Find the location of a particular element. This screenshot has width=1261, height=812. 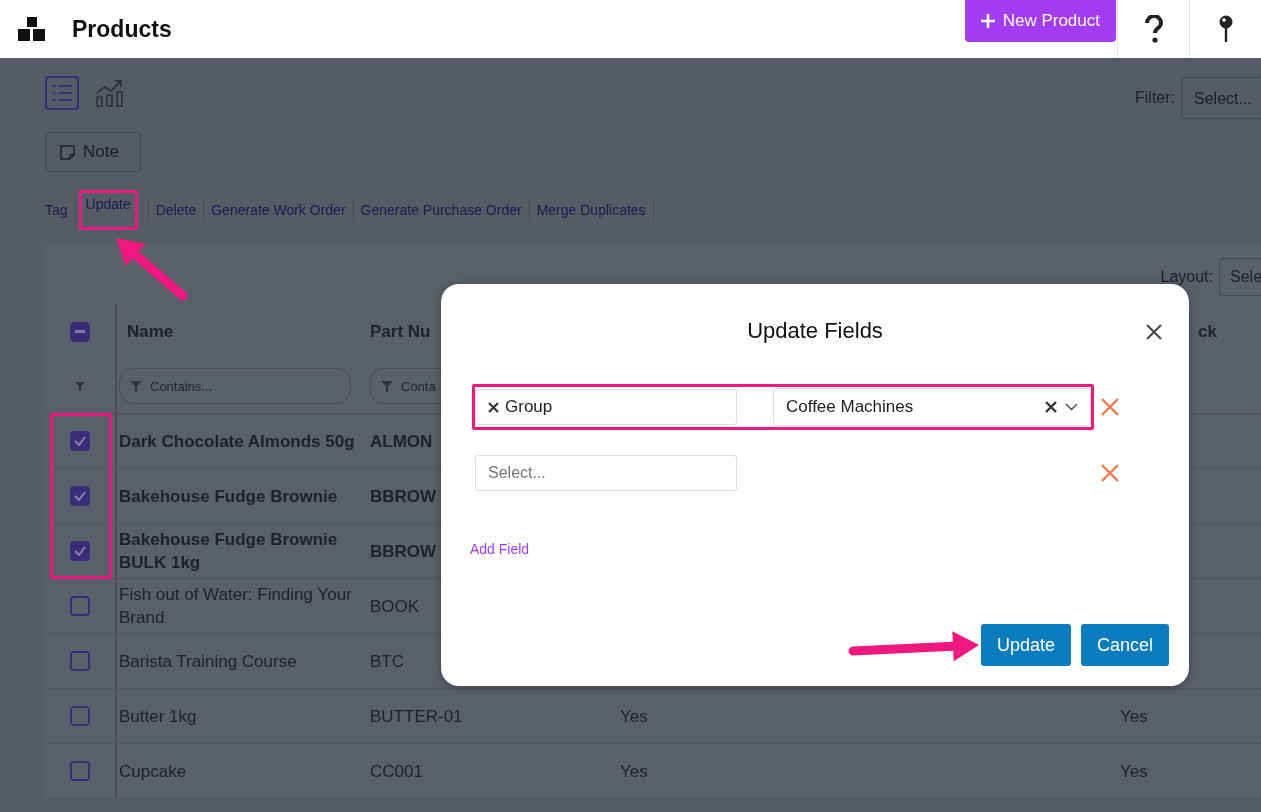

table-cell-text: Dark Chocolate Almonds 50g is located at coordinates (237, 441).